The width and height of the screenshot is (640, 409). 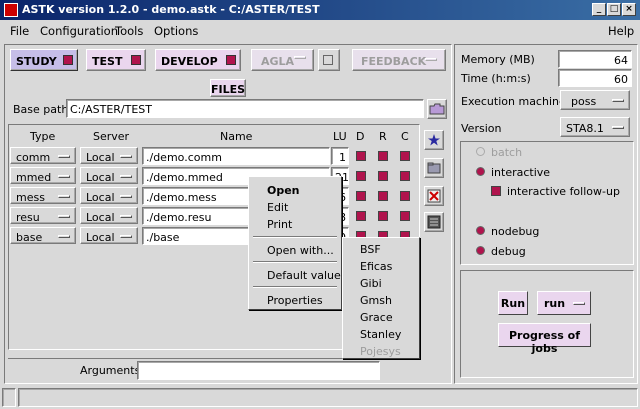 I want to click on version-dropdown: STA8.1, so click(x=595, y=127).